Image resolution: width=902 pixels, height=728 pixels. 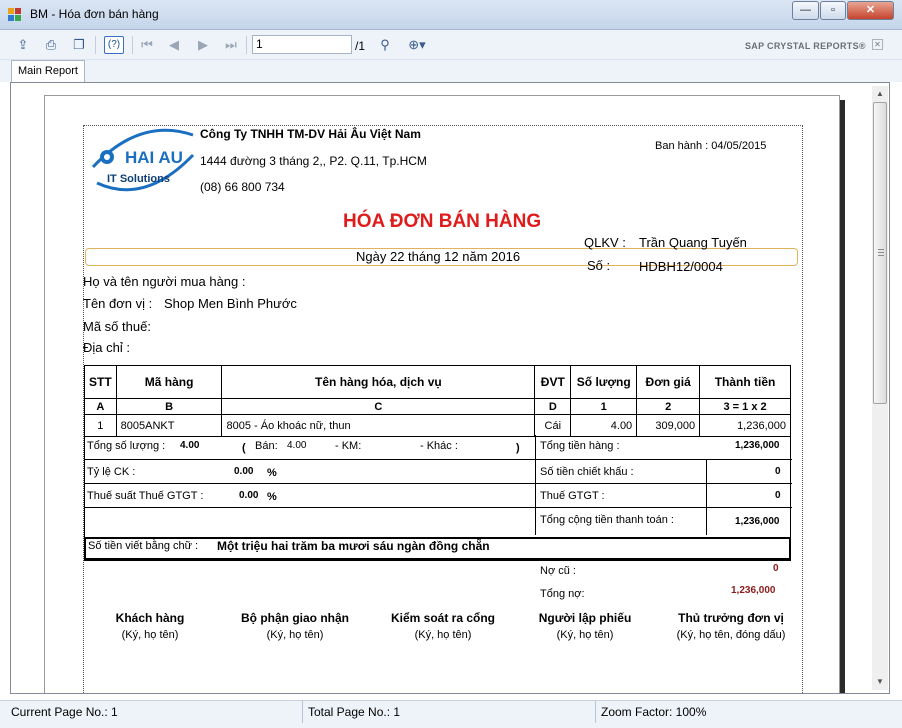 What do you see at coordinates (562, 594) in the screenshot?
I see `total-debt-label: Tổng nợ:` at bounding box center [562, 594].